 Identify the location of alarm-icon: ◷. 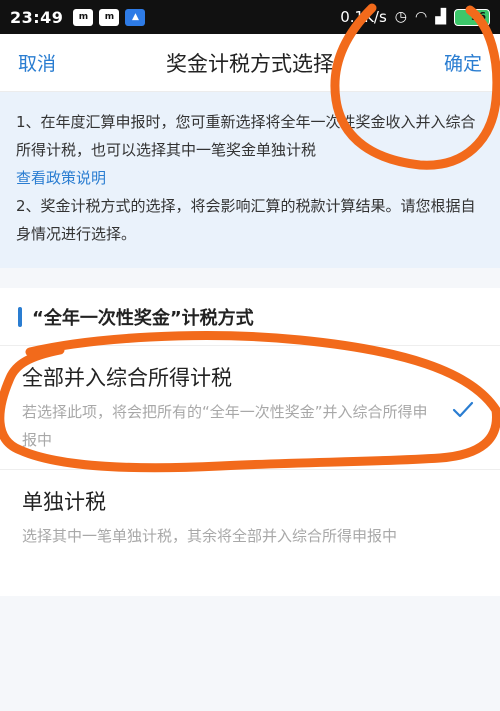
(400, 17).